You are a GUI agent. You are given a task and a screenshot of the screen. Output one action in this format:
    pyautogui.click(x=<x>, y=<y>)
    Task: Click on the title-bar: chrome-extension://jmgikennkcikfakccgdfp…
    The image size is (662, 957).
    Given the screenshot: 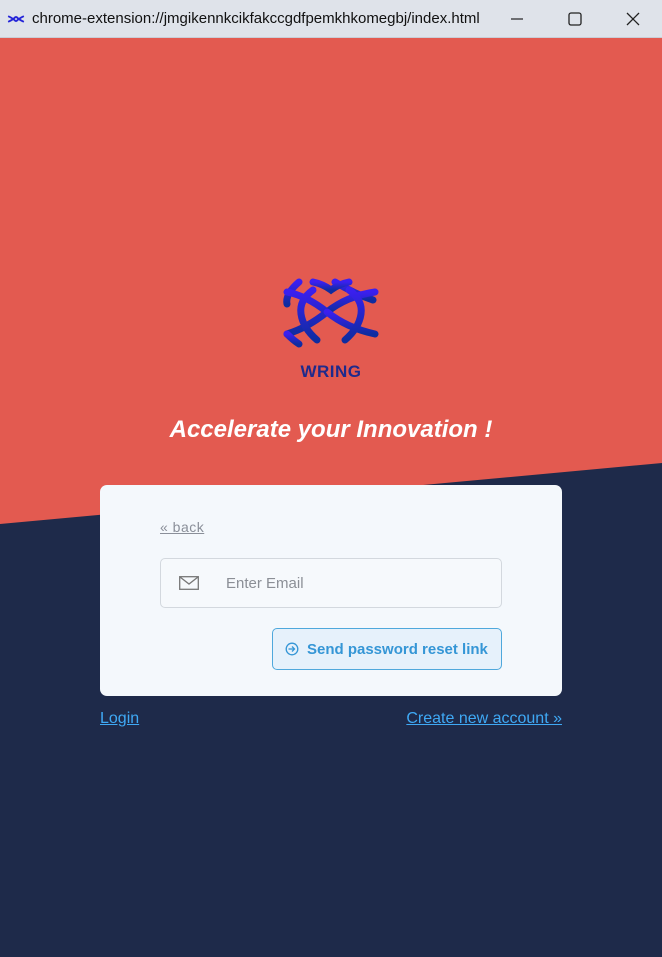 What is the action you would take?
    pyautogui.click(x=331, y=19)
    